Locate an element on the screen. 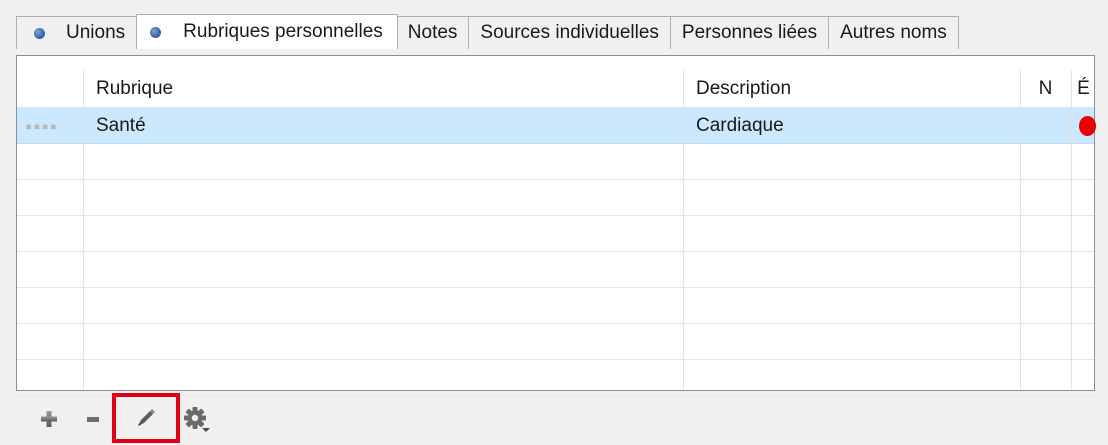 The image size is (1108, 445). tab-label: Personnes liées is located at coordinates (749, 32).